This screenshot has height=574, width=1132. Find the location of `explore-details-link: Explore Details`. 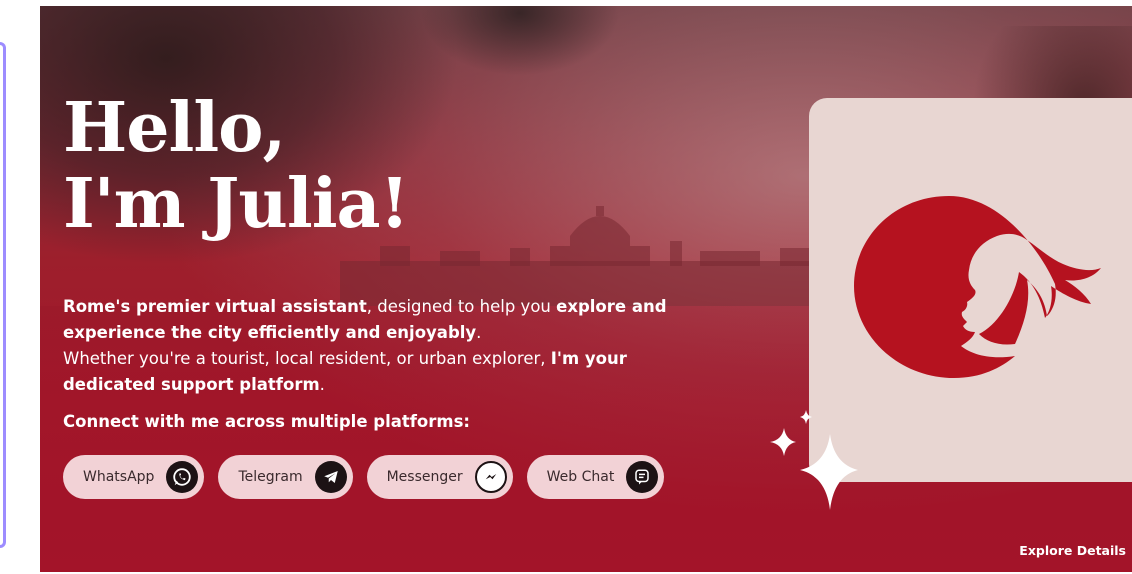

explore-details-link: Explore Details is located at coordinates (1072, 550).